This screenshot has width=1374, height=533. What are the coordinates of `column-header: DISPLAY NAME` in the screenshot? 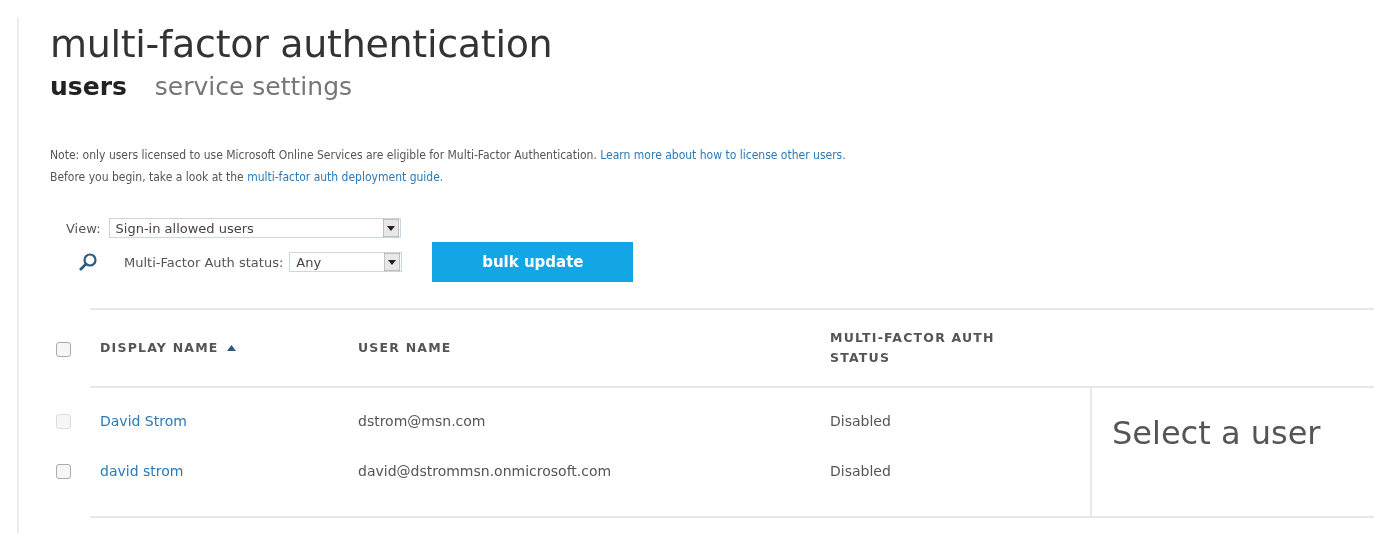 It's located at (159, 348).